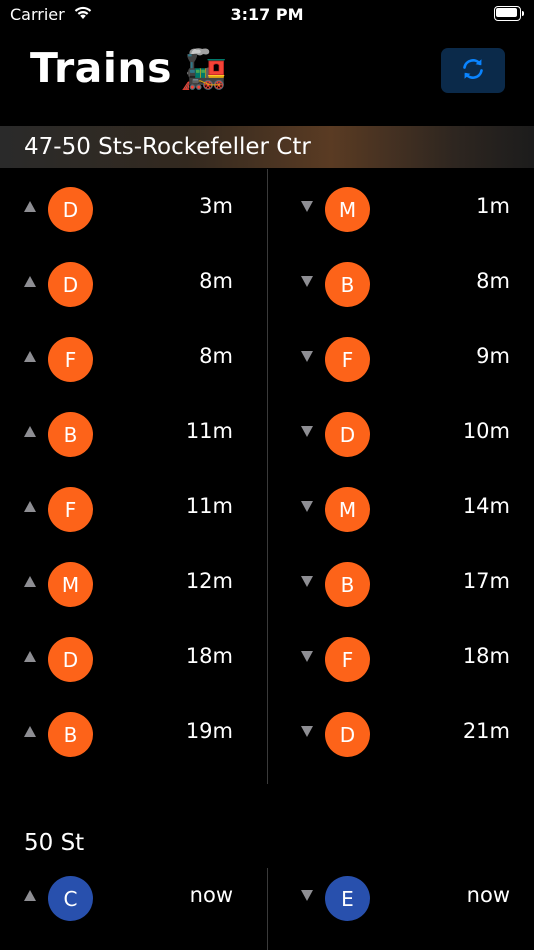 The height and width of the screenshot is (950, 534). What do you see at coordinates (486, 581) in the screenshot?
I see `arrival-time: 17m` at bounding box center [486, 581].